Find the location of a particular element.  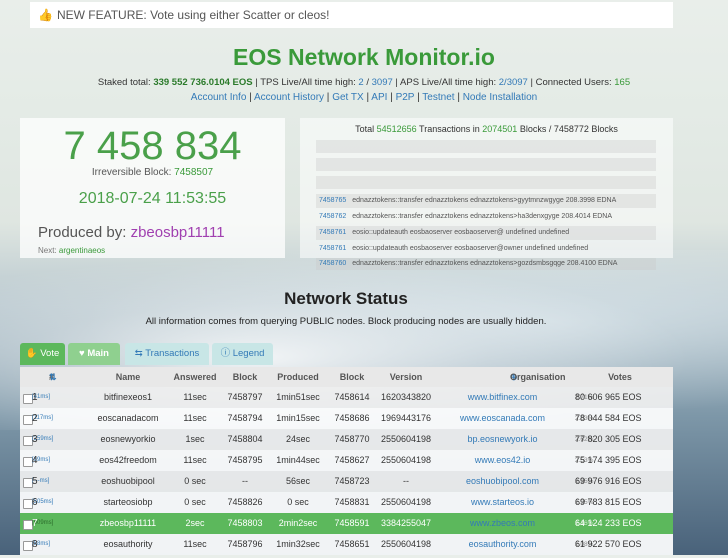

exchange-icon: ⇆ is located at coordinates (138, 353).